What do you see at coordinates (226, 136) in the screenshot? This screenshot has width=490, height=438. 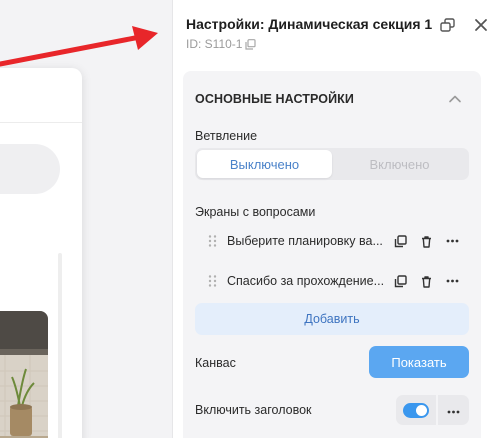 I see `branching-label: Ветвление` at bounding box center [226, 136].